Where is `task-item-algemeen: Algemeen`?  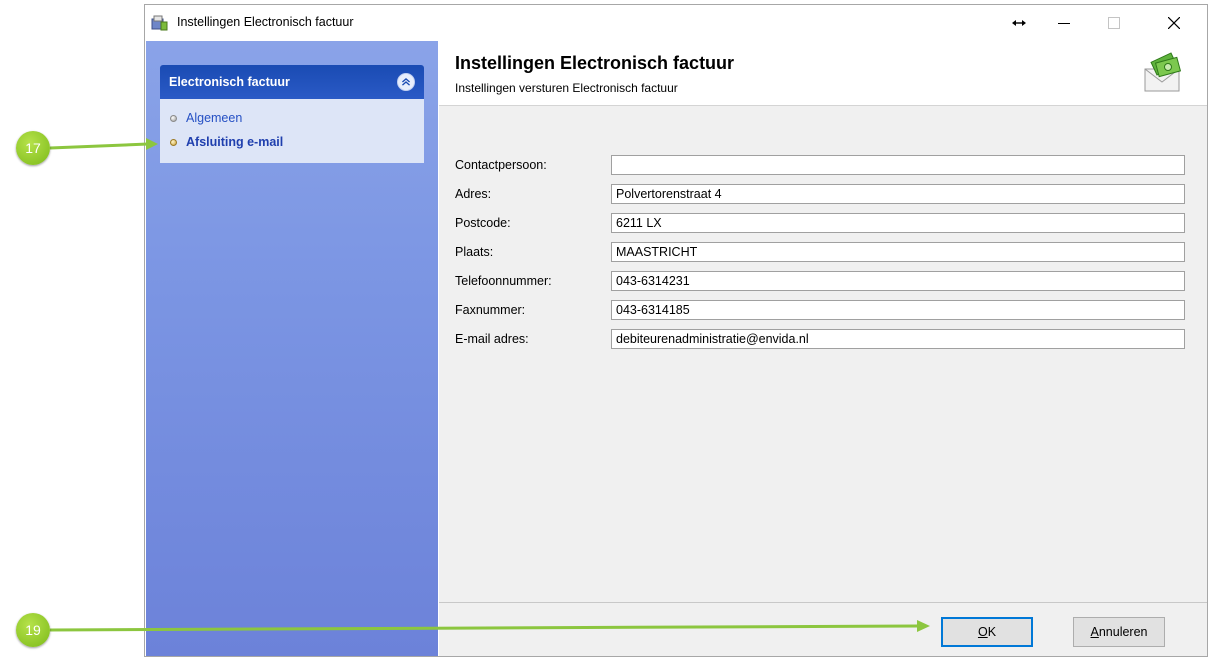 task-item-algemeen: Algemeen is located at coordinates (206, 118).